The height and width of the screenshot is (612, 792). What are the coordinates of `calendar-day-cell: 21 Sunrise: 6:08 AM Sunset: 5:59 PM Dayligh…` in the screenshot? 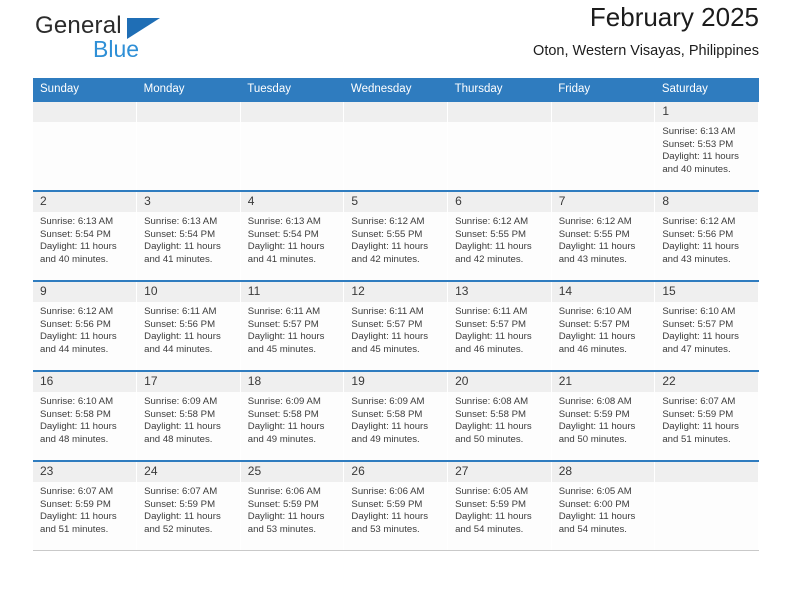 It's located at (603, 415).